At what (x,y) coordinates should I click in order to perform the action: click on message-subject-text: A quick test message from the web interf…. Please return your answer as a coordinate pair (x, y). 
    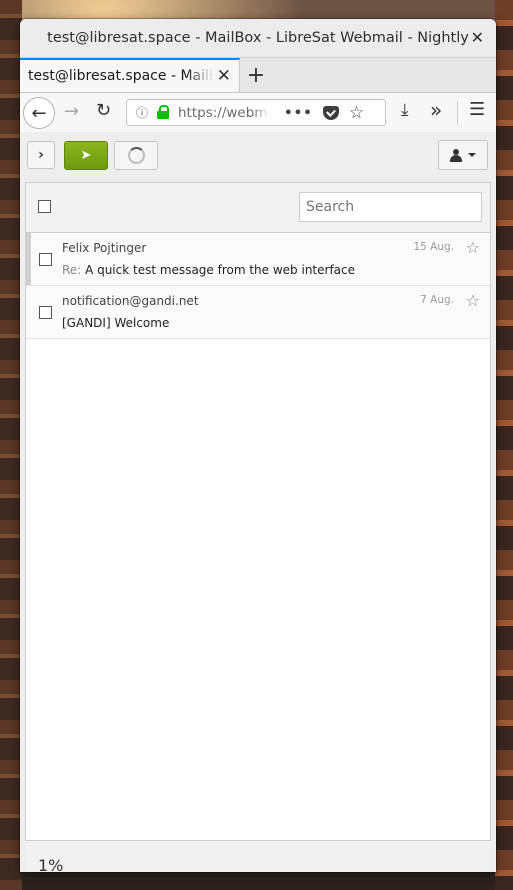
    Looking at the image, I should click on (220, 270).